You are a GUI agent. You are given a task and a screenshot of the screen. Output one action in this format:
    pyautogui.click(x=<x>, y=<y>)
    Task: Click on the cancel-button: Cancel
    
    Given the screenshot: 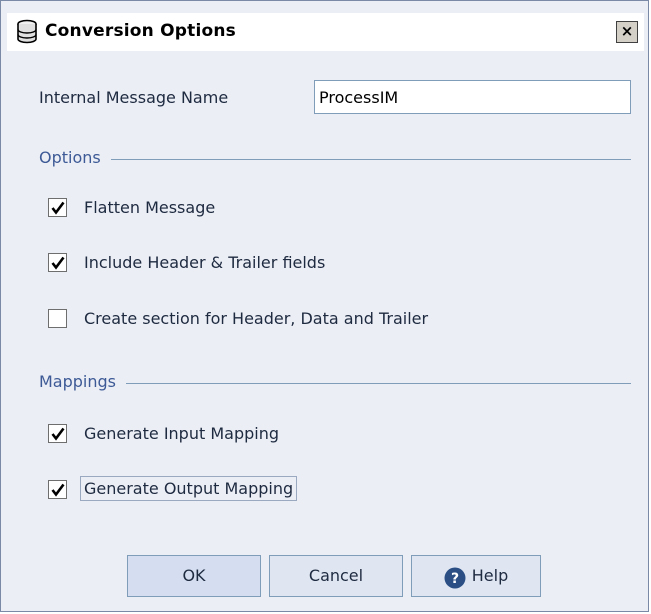 What is the action you would take?
    pyautogui.click(x=336, y=576)
    